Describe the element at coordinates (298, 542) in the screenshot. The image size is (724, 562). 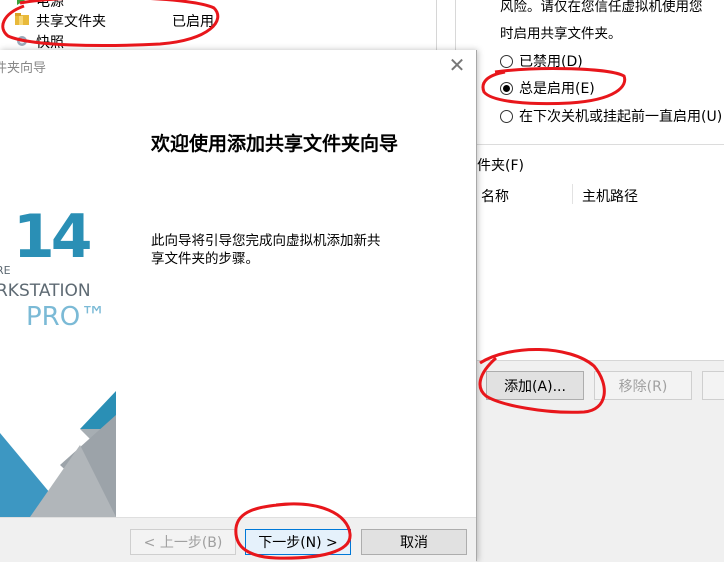
I see `next-button: 下一步(N) >` at that location.